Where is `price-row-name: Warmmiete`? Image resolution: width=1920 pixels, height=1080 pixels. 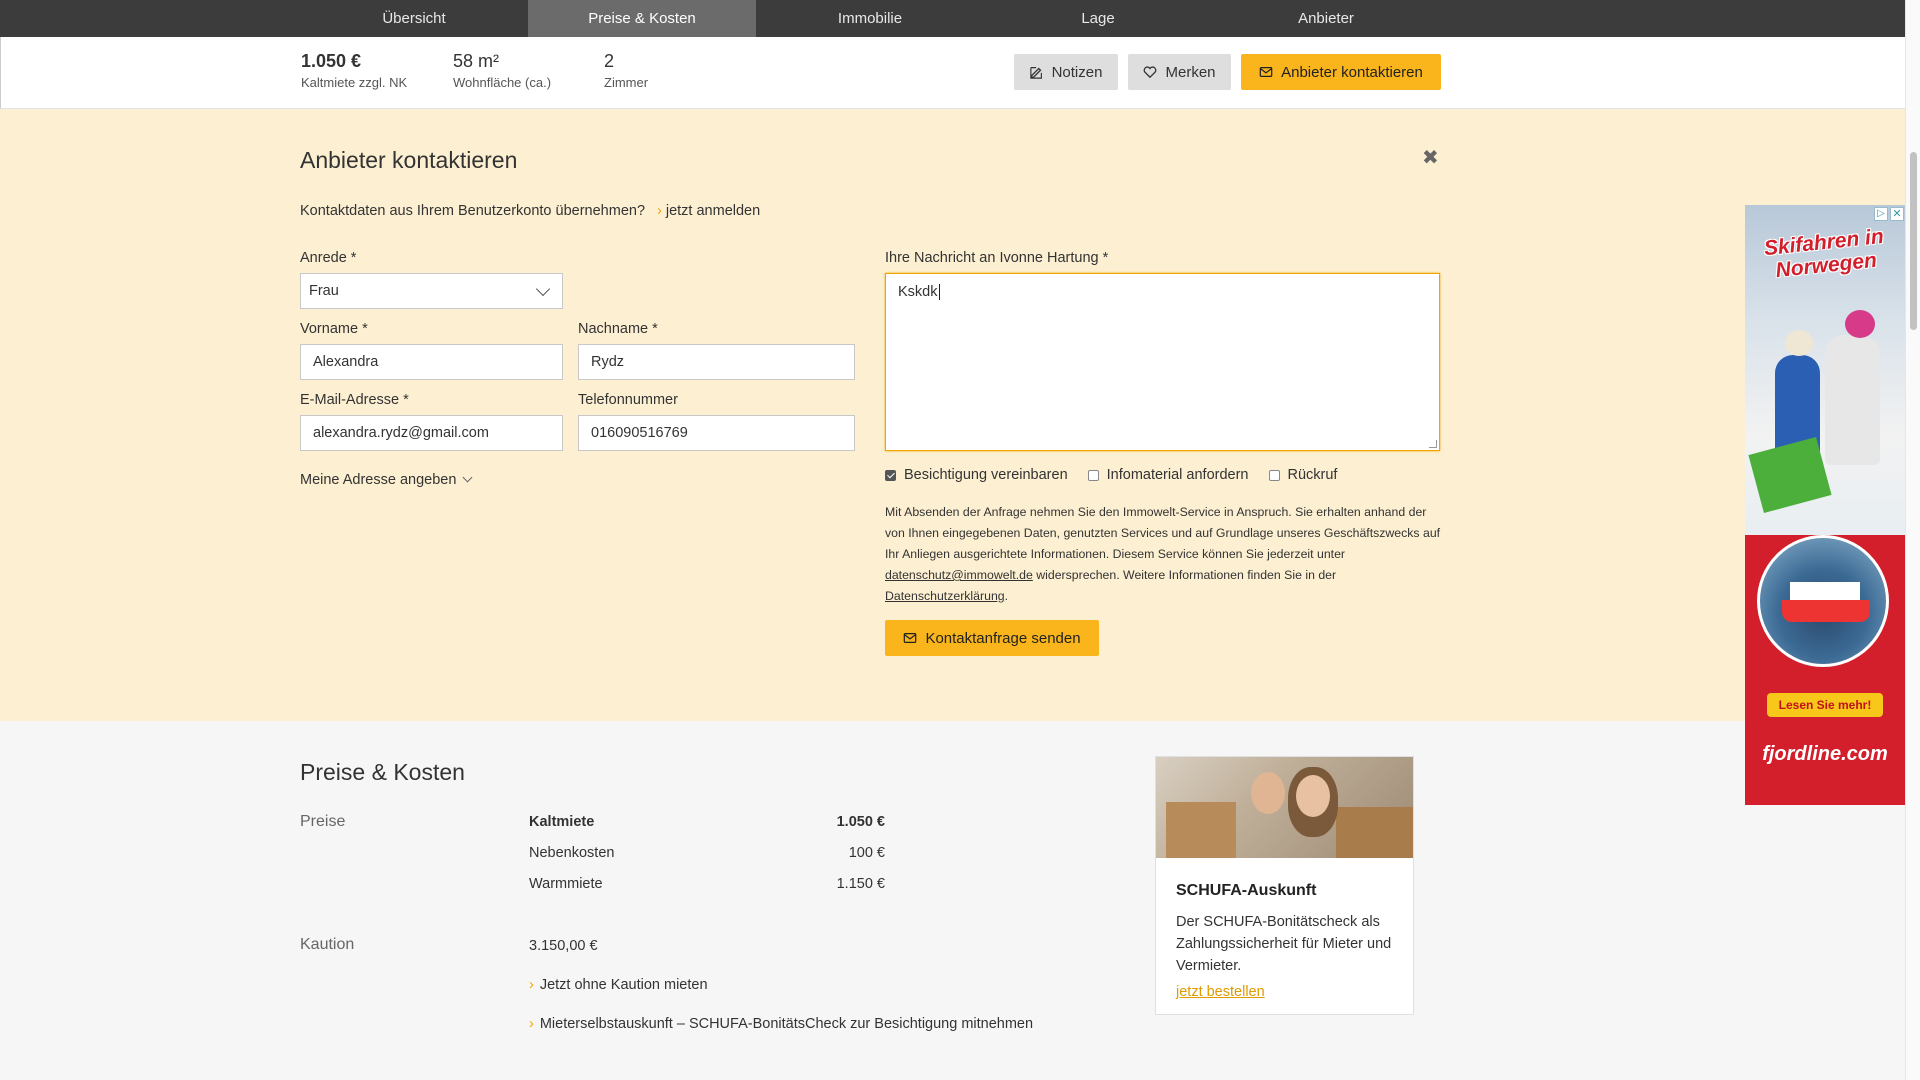
price-row-name: Warmmiete is located at coordinates (566, 884).